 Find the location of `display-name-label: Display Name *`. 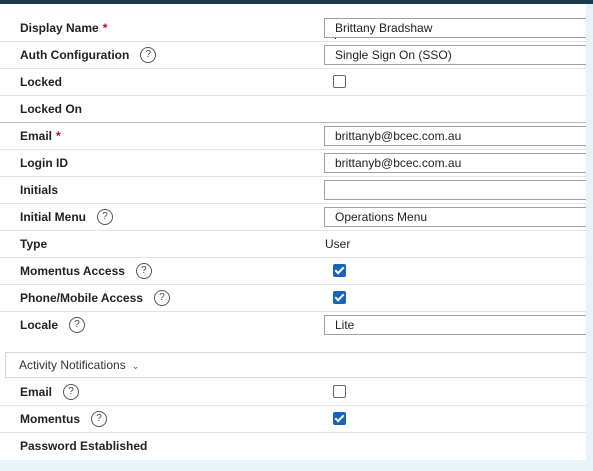

display-name-label: Display Name * is located at coordinates (63, 28).